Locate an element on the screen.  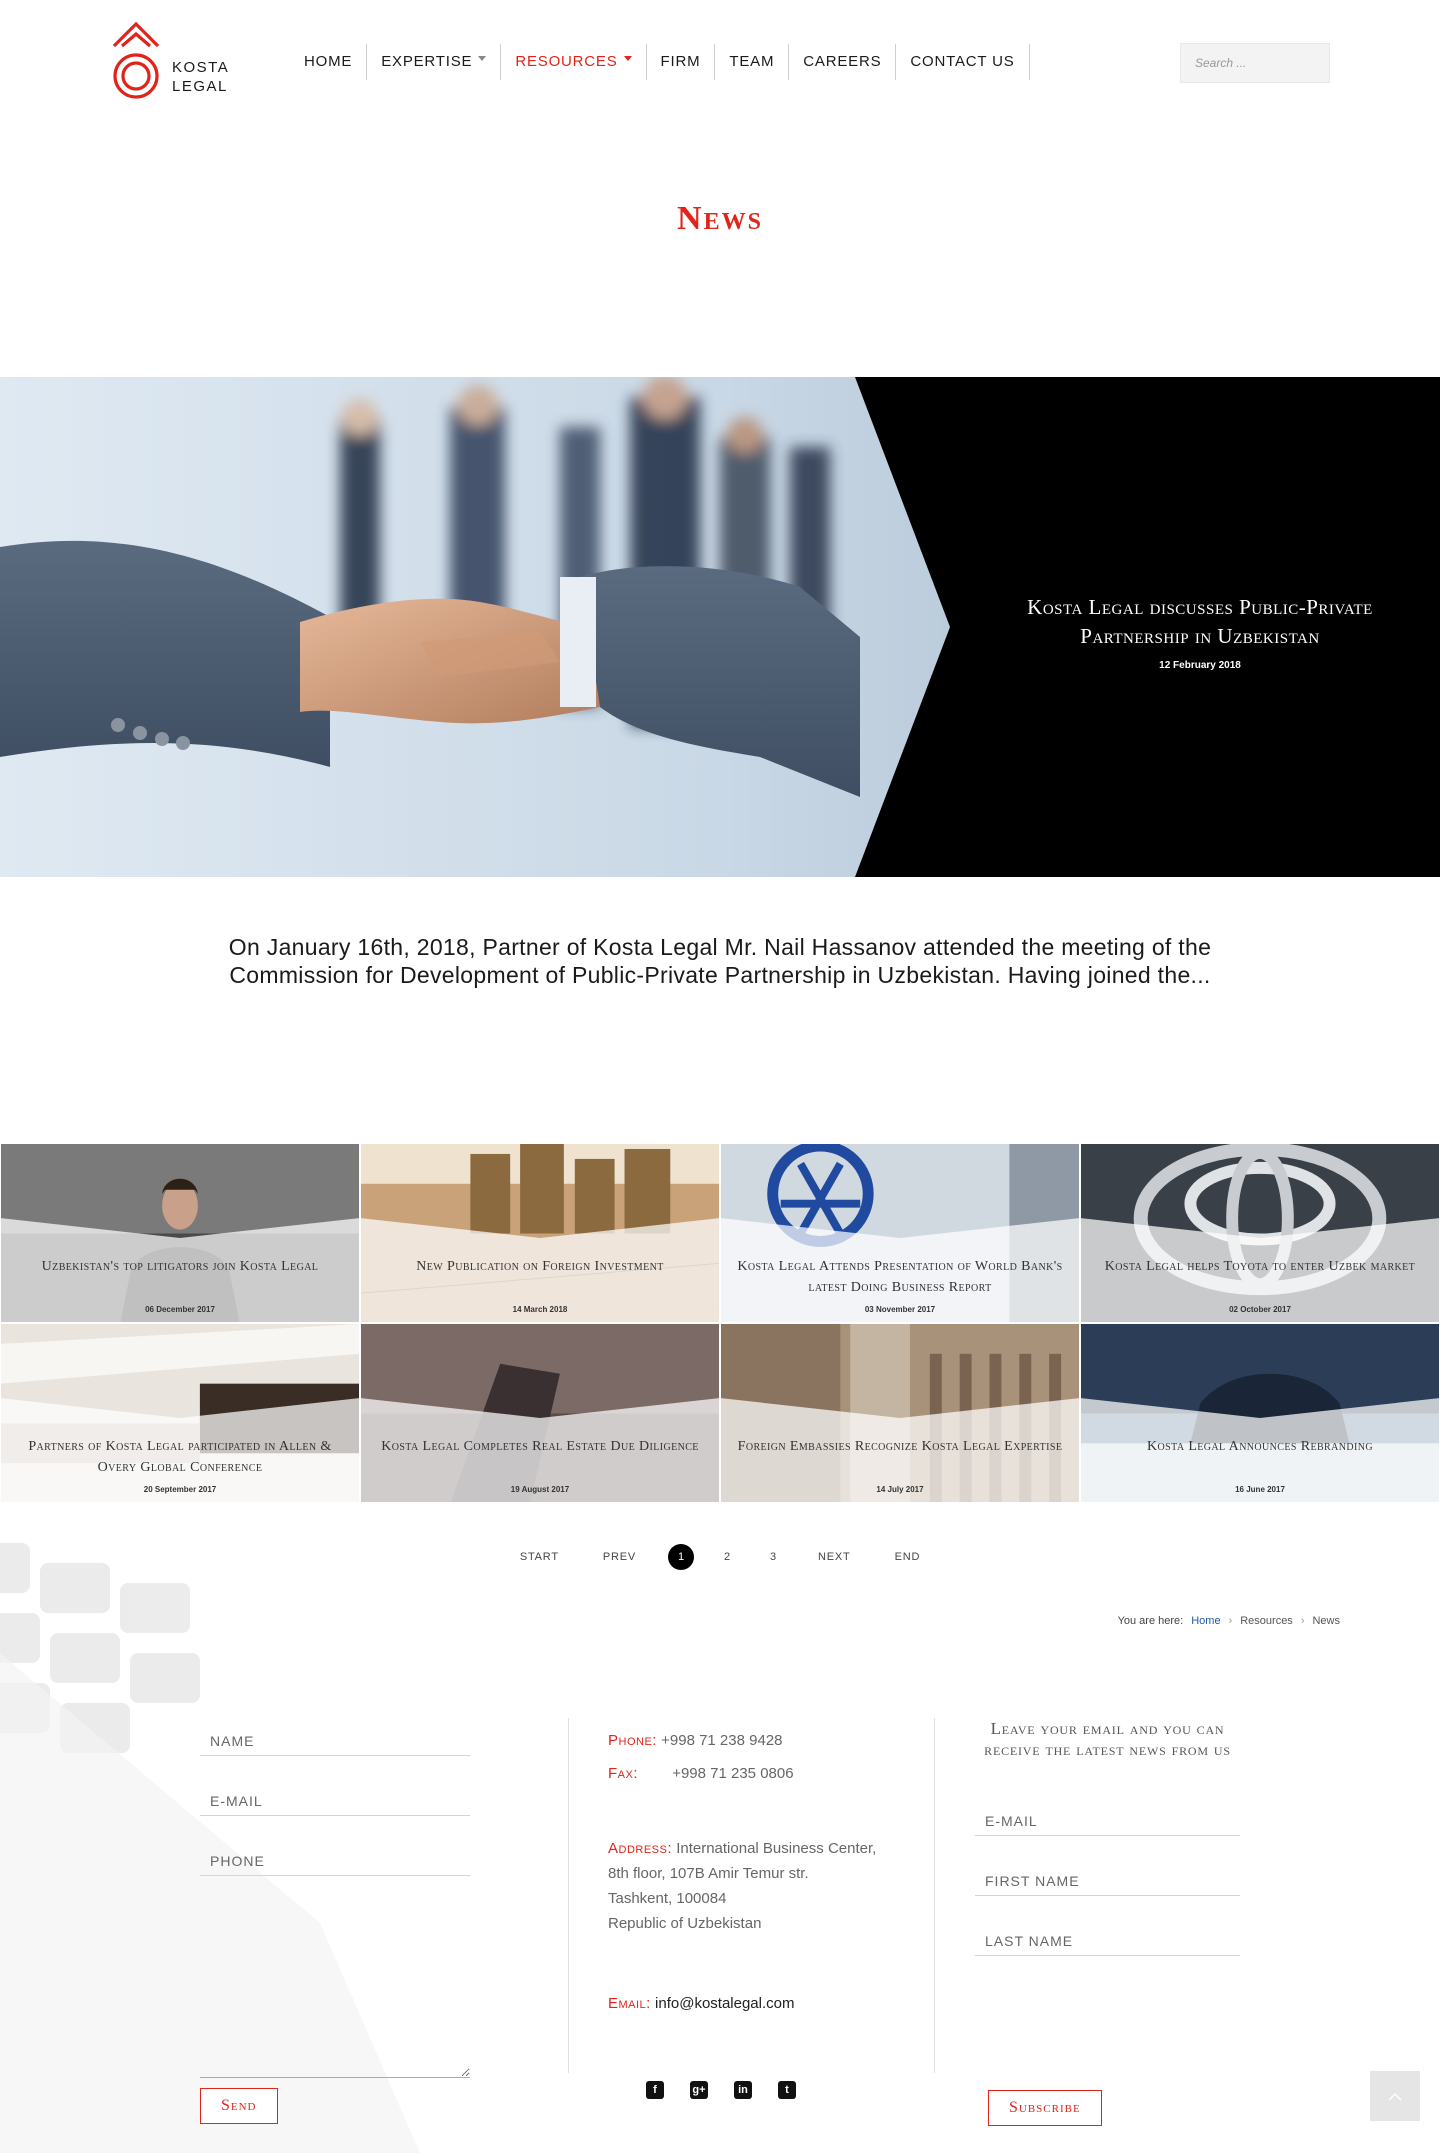
nav-home-label: HOME is located at coordinates (328, 61).